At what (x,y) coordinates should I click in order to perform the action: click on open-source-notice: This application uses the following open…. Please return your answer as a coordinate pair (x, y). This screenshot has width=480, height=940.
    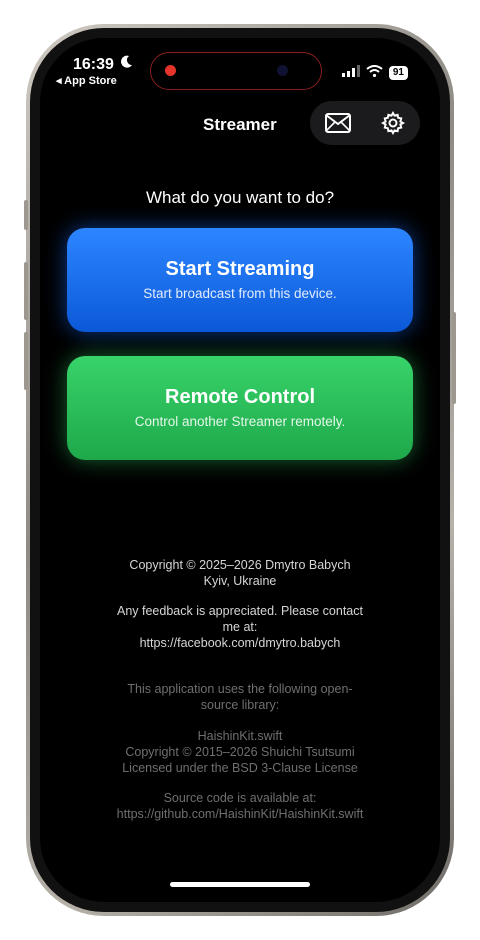
    Looking at the image, I should click on (240, 697).